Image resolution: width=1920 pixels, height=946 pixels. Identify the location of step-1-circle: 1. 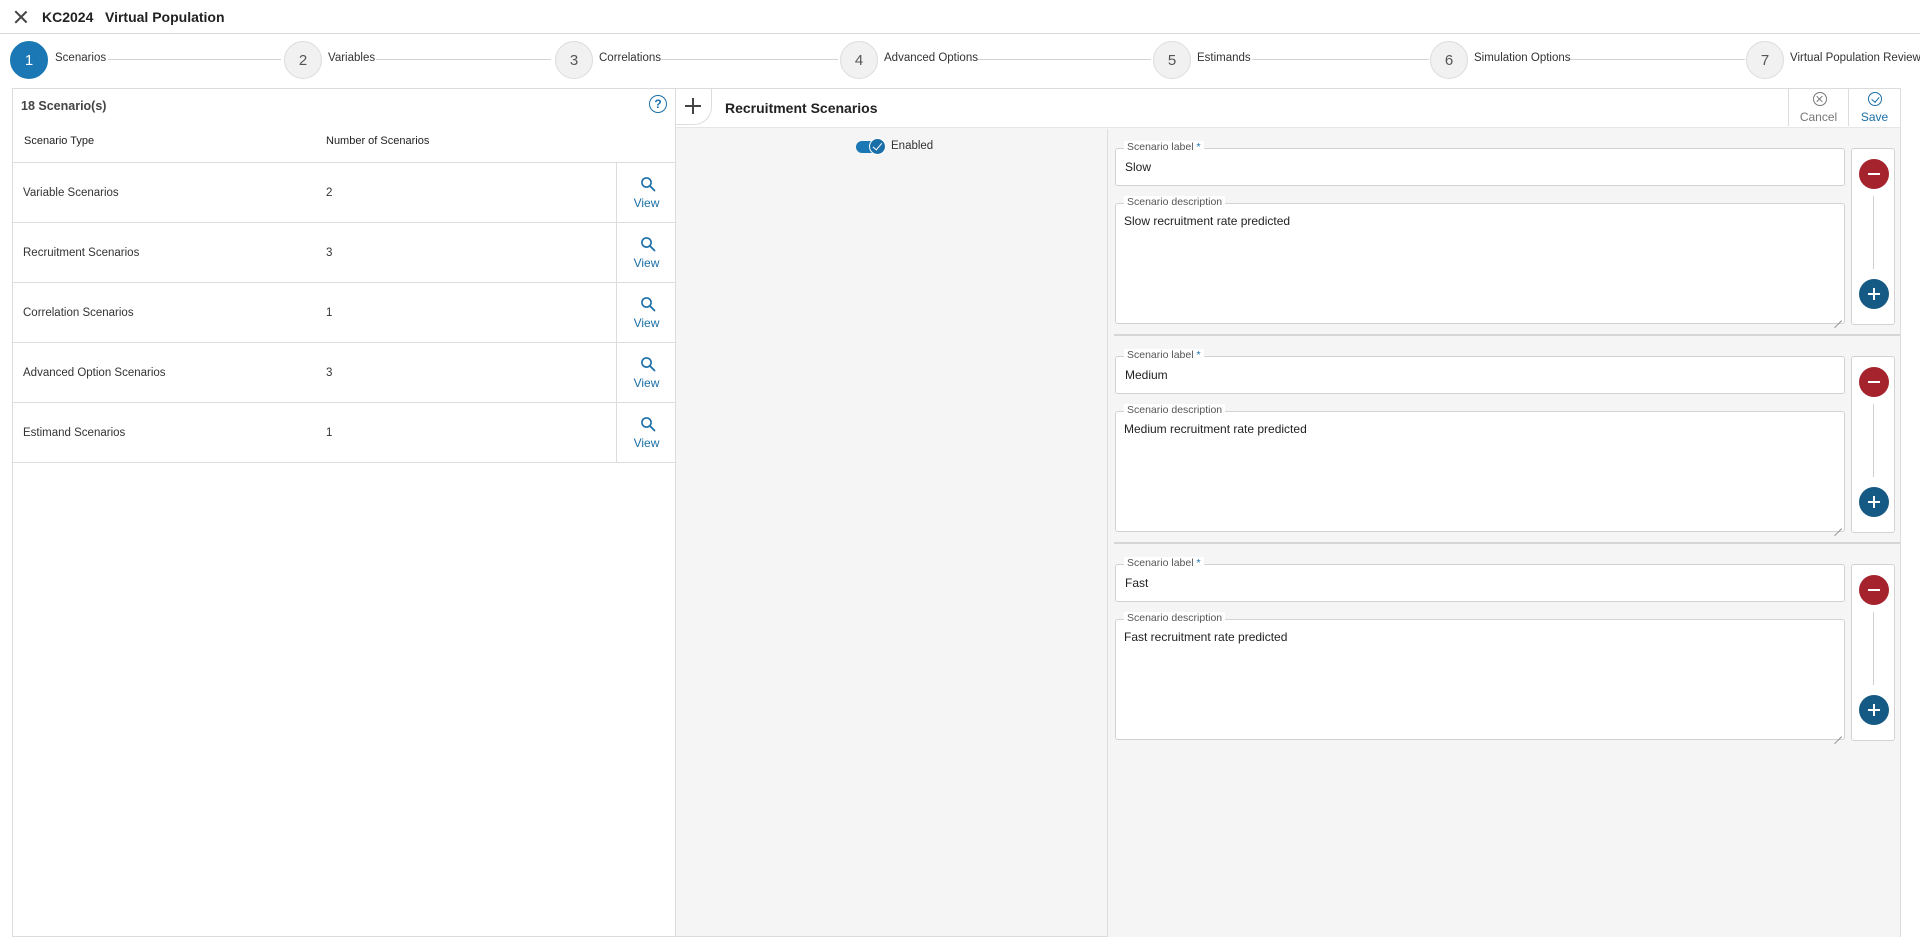
(29, 60).